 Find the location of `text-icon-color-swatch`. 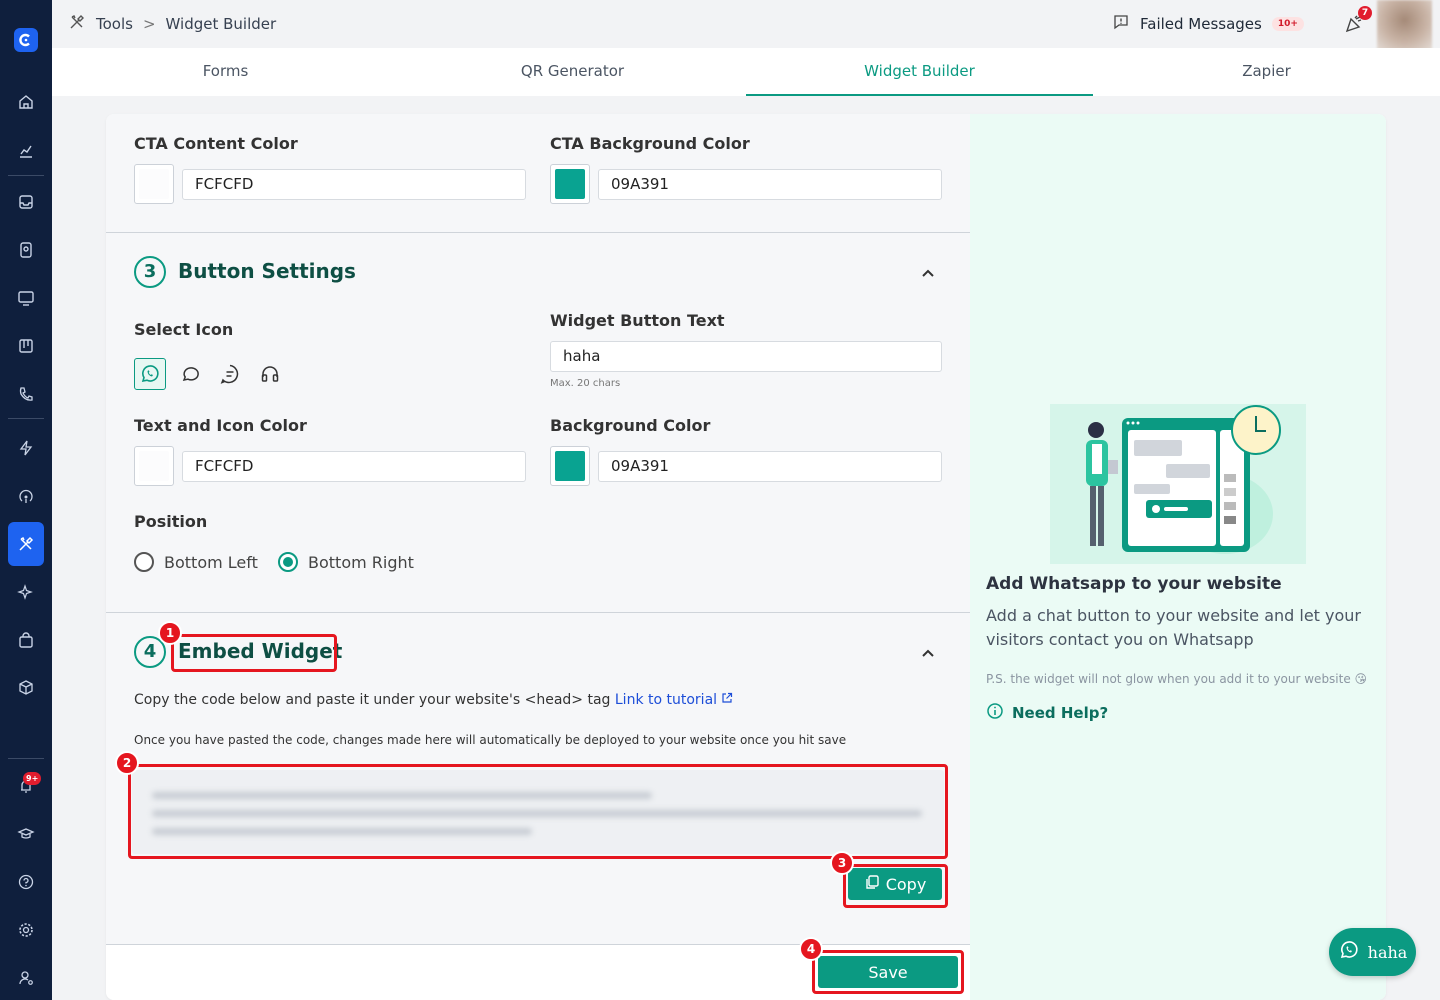

text-icon-color-swatch is located at coordinates (154, 466).